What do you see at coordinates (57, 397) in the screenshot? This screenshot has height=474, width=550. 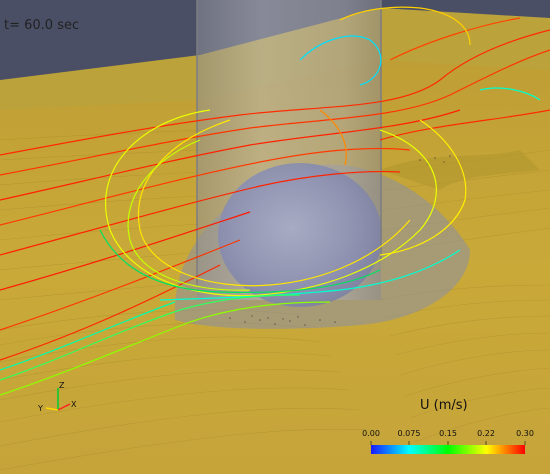 I see `axes-triad: Z Y X` at bounding box center [57, 397].